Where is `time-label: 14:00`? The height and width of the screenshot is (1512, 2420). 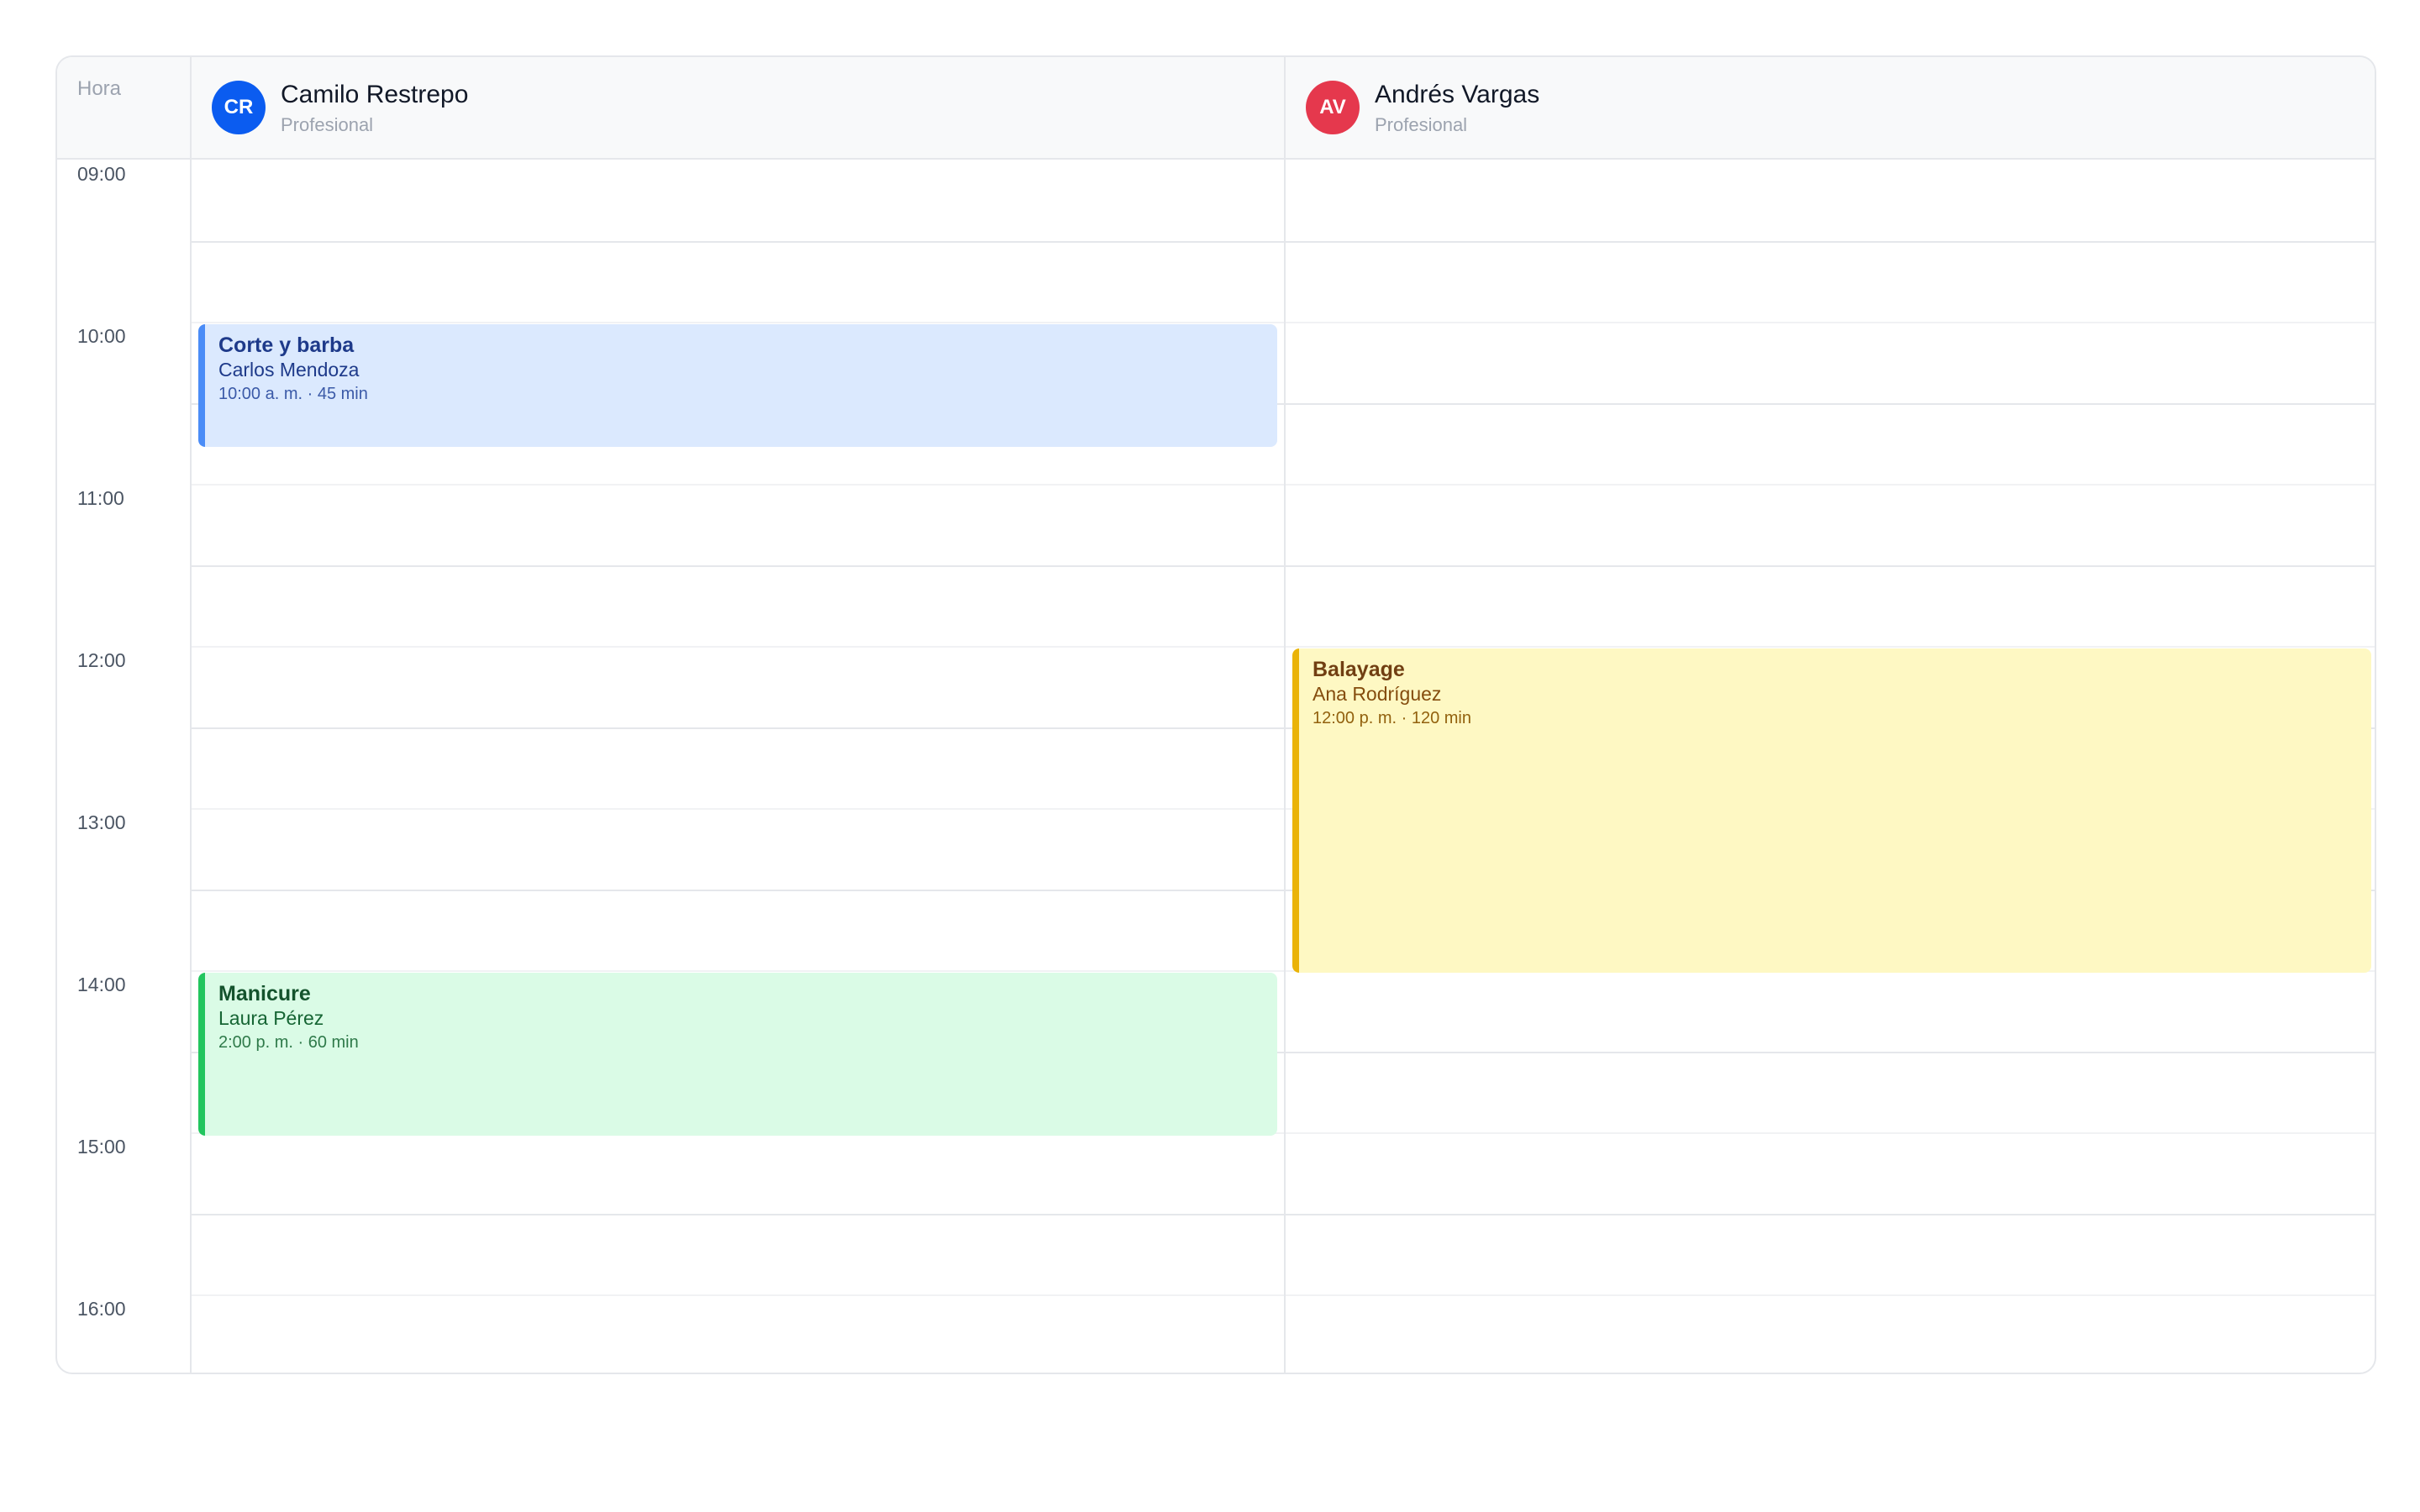
time-label: 14:00 is located at coordinates (101, 984).